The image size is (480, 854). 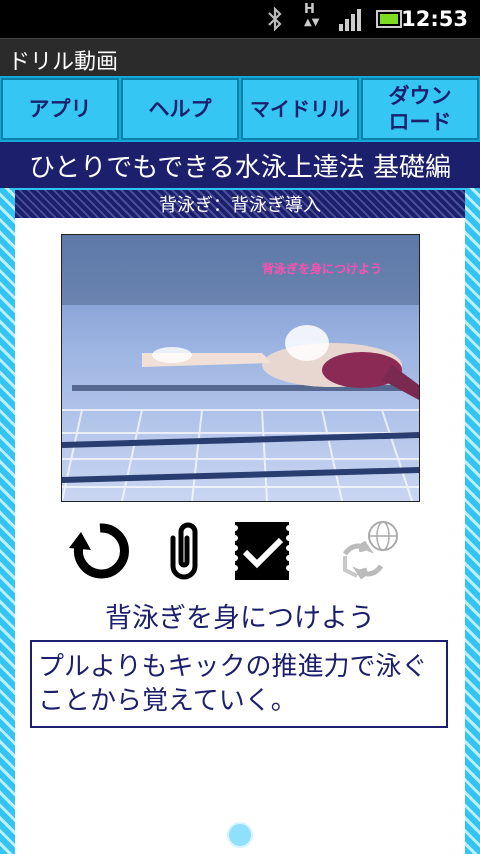 What do you see at coordinates (100, 551) in the screenshot?
I see `replay-icon` at bounding box center [100, 551].